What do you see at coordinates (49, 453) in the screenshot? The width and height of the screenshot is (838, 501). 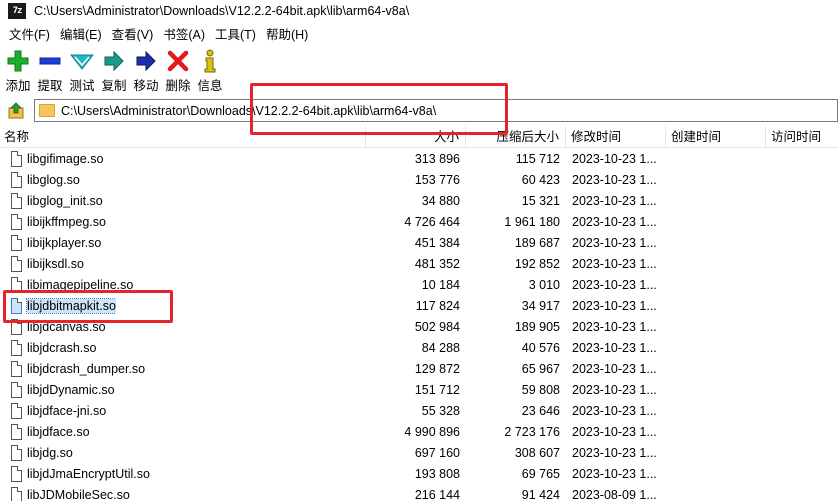 I see `file-name: libjdg.so` at bounding box center [49, 453].